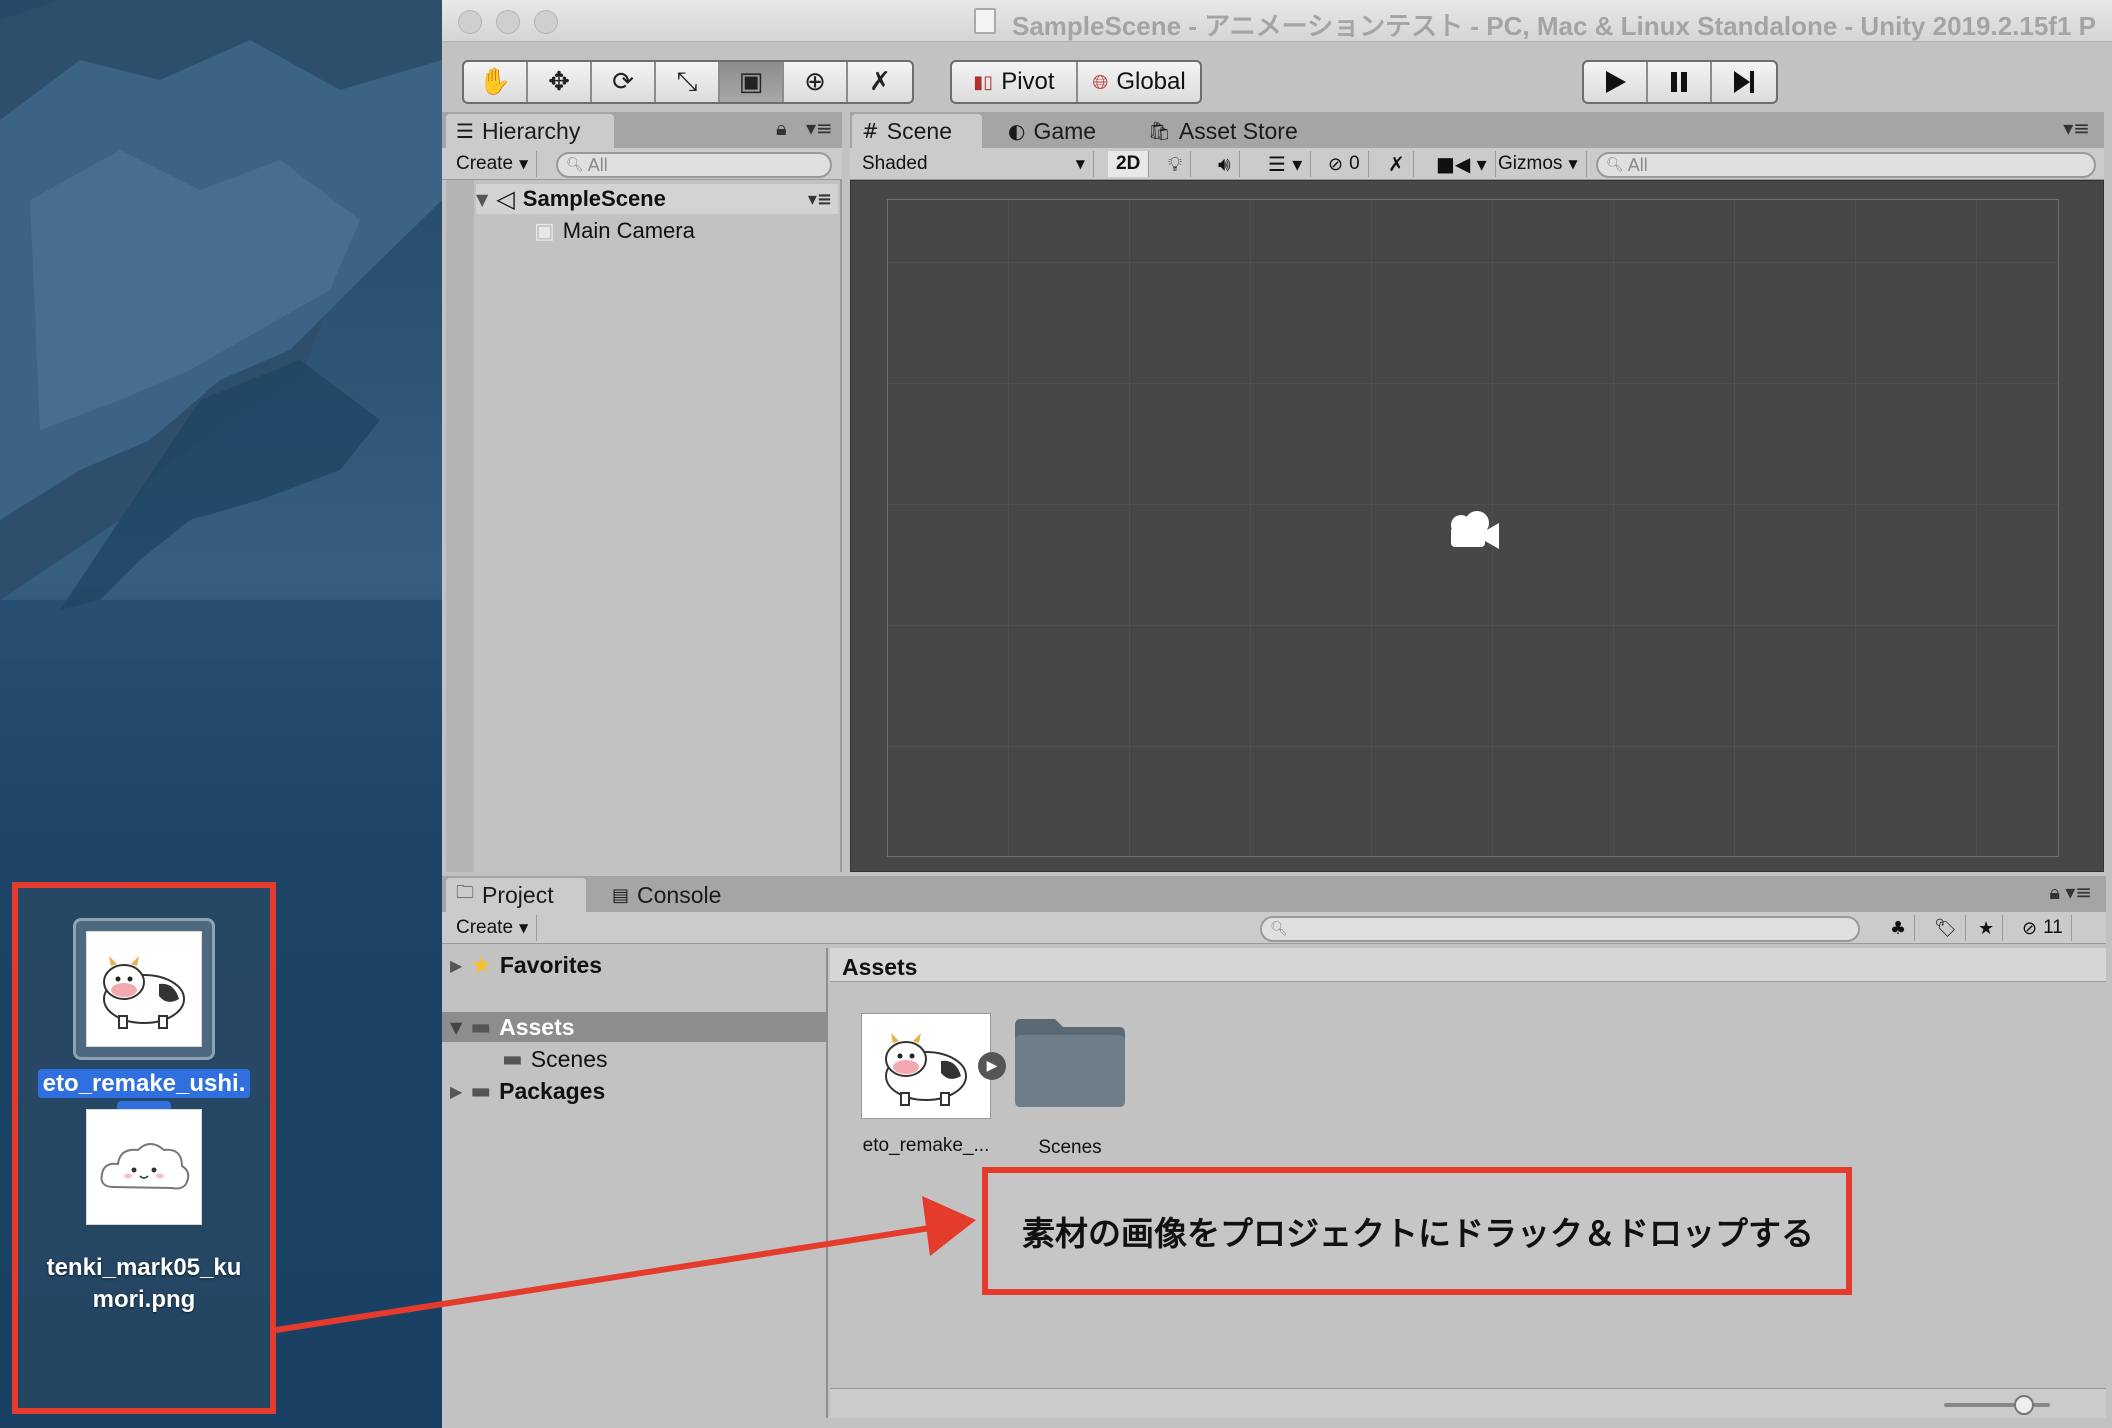 Image resolution: width=2112 pixels, height=1428 pixels. What do you see at coordinates (657, 199) in the screenshot?
I see `scene-row: ▼ ◁ SampleScene ▾≡` at bounding box center [657, 199].